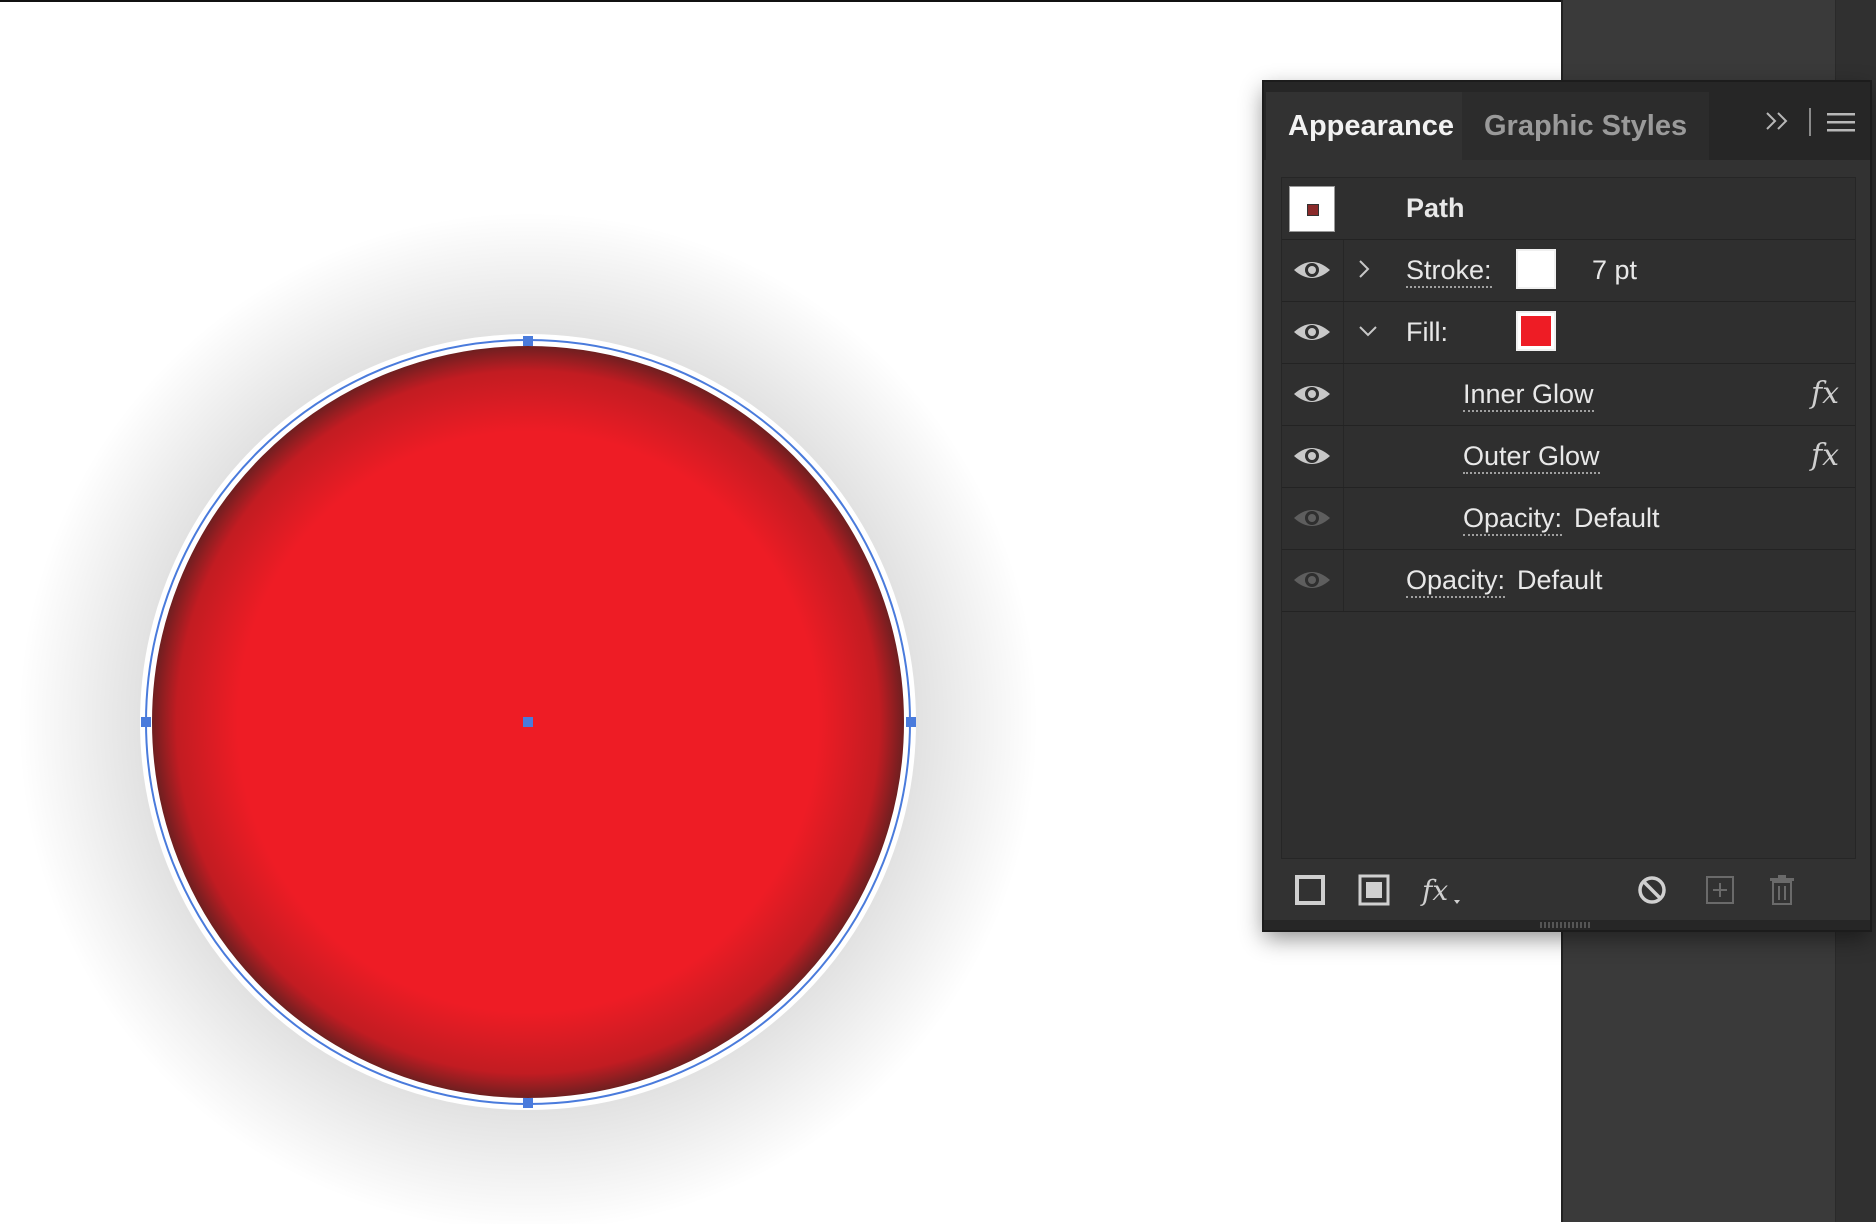  What do you see at coordinates (1777, 121) in the screenshot?
I see `panel-collapse-icon` at bounding box center [1777, 121].